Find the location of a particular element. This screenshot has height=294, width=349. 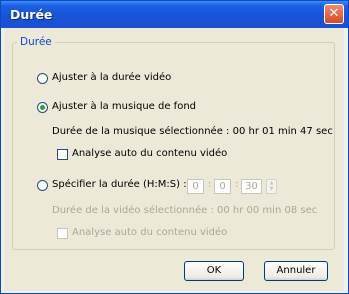

music-auto-analyze-label: Analyse auto du contenu vidéo is located at coordinates (149, 153).